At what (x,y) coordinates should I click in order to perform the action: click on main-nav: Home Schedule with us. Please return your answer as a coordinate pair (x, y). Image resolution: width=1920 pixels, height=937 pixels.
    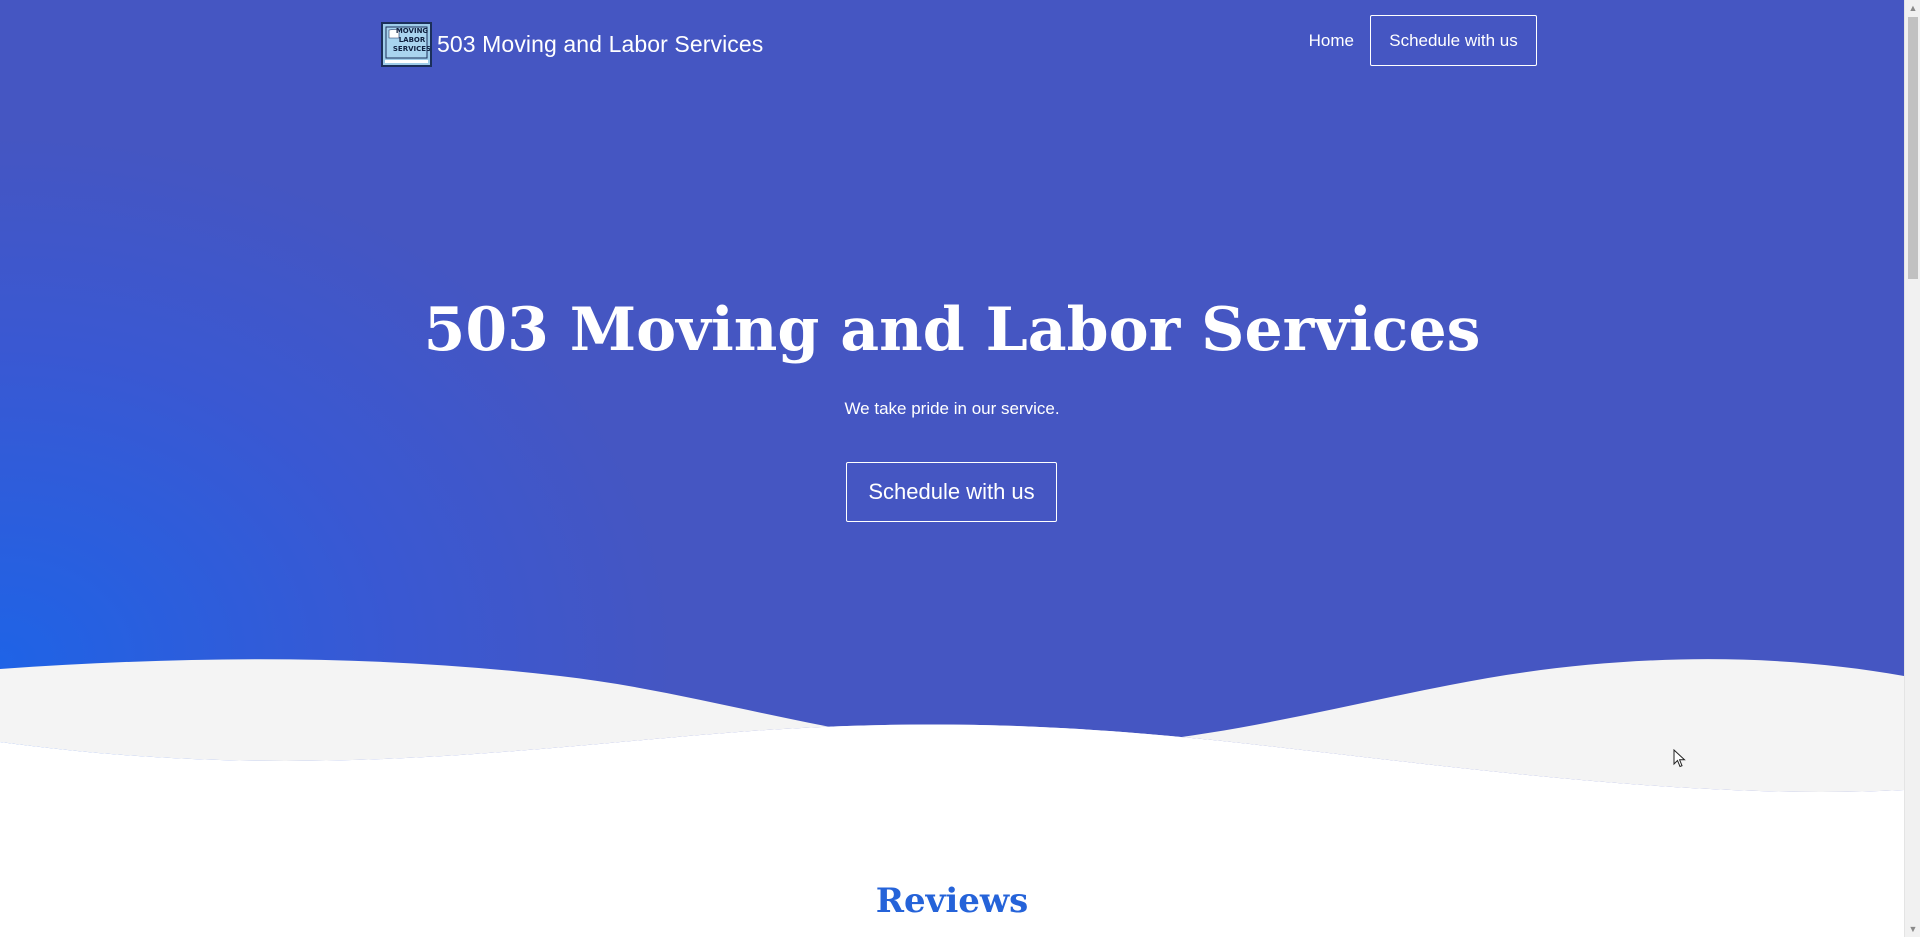
    Looking at the image, I should click on (1423, 40).